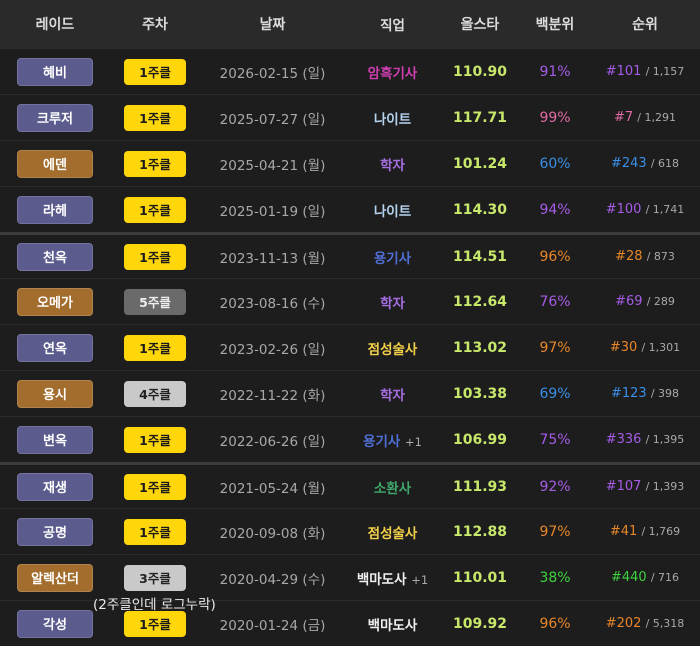 The image size is (700, 646). What do you see at coordinates (645, 24) in the screenshot?
I see `header-rank: 순위` at bounding box center [645, 24].